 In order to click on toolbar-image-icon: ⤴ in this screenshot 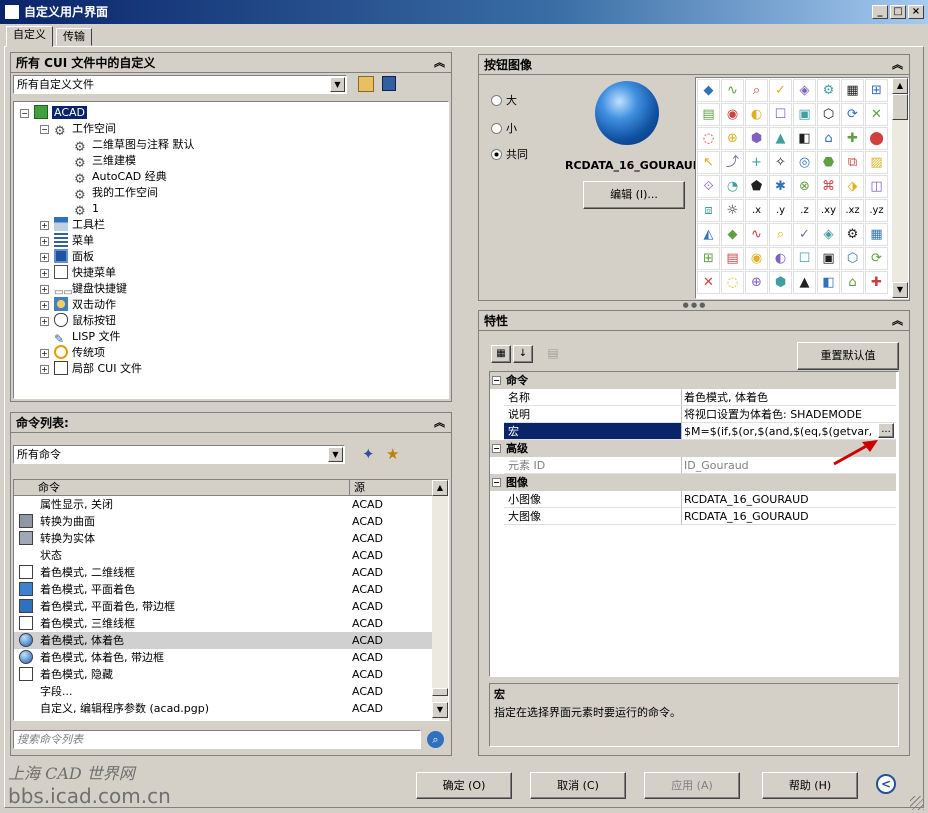, I will do `click(732, 162)`.